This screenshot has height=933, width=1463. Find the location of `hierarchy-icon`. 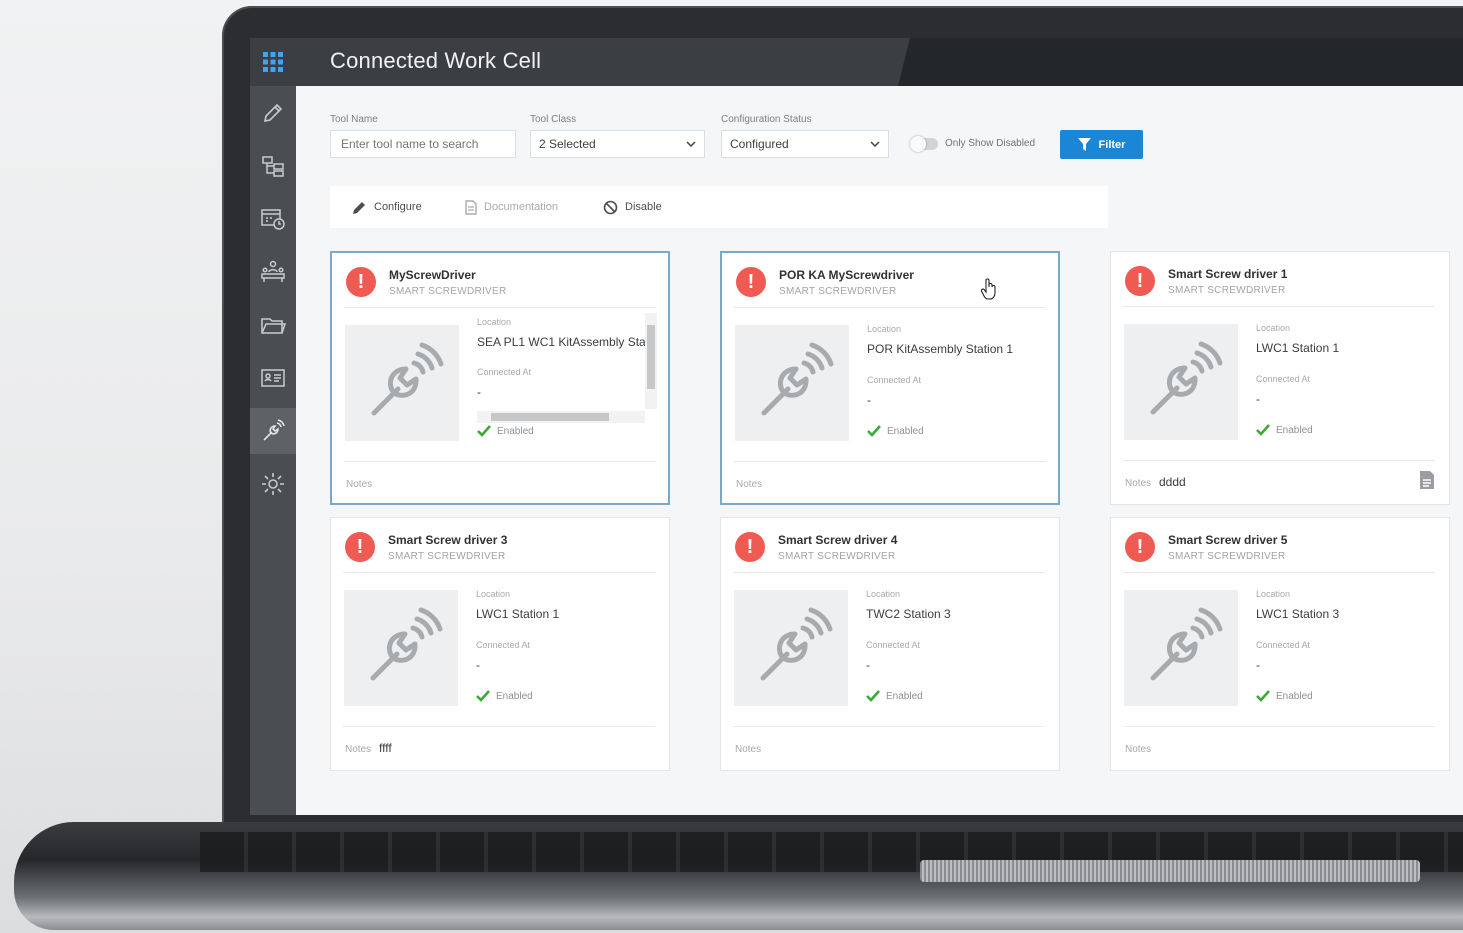

hierarchy-icon is located at coordinates (273, 166).